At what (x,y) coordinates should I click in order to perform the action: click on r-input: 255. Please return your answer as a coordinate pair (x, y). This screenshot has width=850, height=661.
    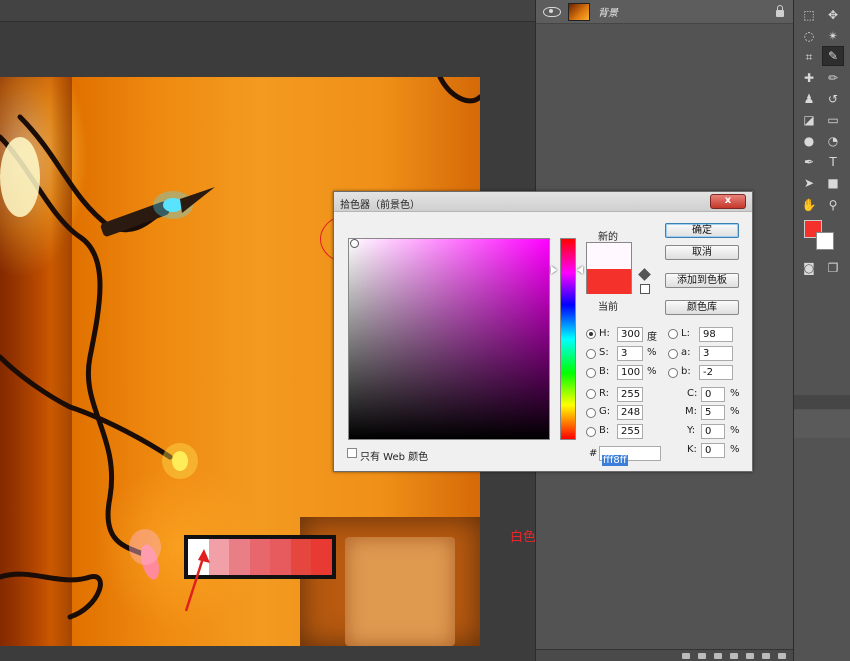
    Looking at the image, I should click on (630, 394).